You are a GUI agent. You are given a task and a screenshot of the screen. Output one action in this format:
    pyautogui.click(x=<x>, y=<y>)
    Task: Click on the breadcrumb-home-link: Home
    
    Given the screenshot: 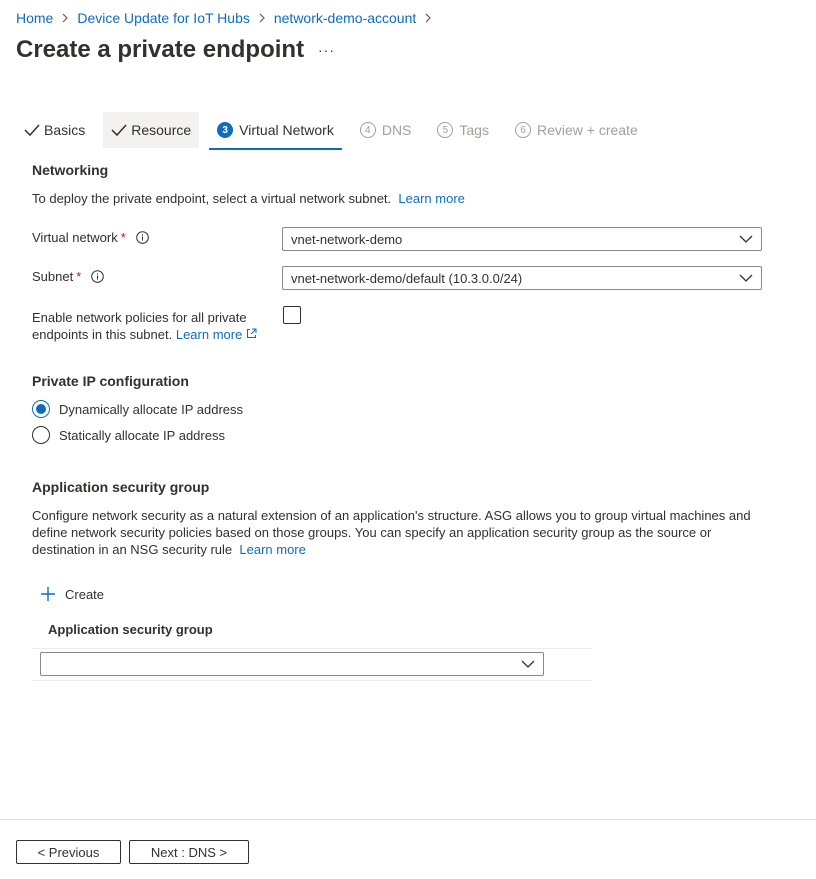 What is the action you would take?
    pyautogui.click(x=34, y=18)
    